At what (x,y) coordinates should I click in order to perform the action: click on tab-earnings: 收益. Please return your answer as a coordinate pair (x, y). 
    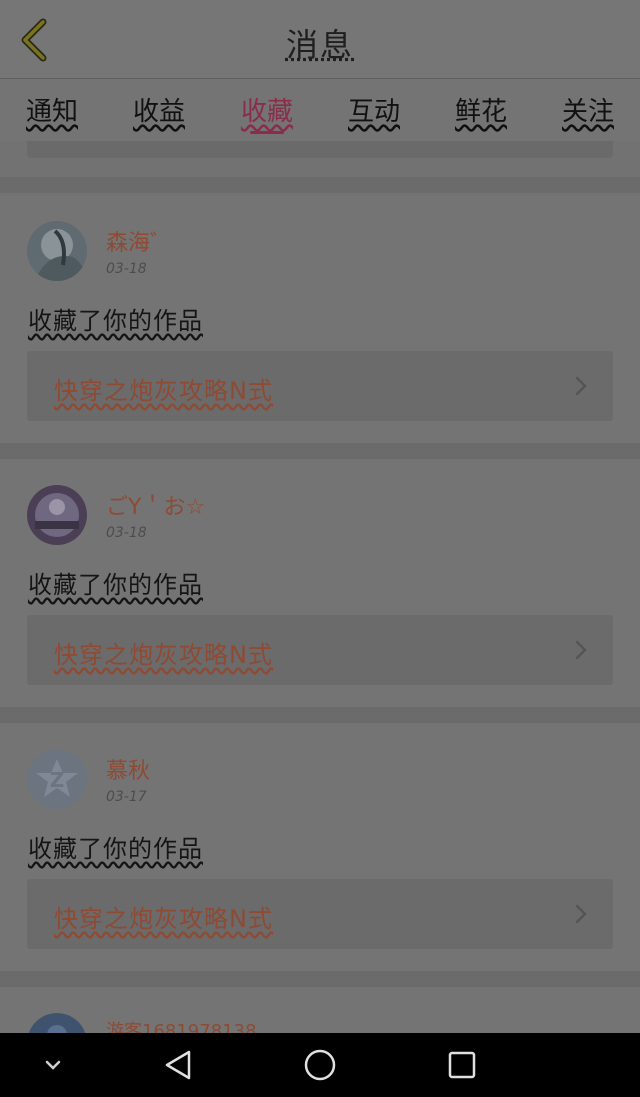
    Looking at the image, I should click on (159, 109).